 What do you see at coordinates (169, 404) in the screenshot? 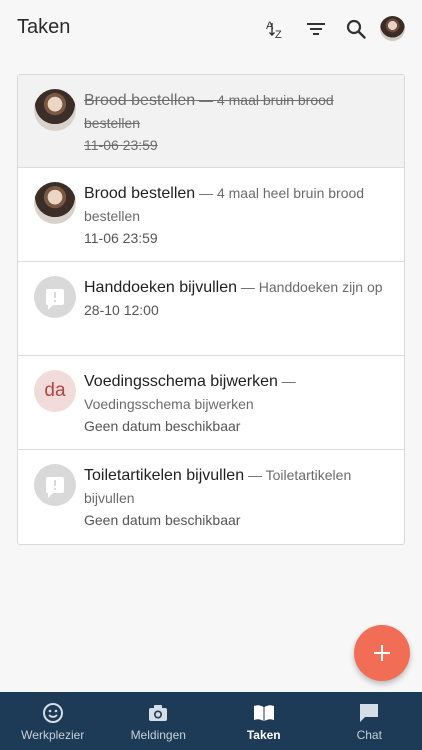
I see `task-description: Voedingsschema bijwerken` at bounding box center [169, 404].